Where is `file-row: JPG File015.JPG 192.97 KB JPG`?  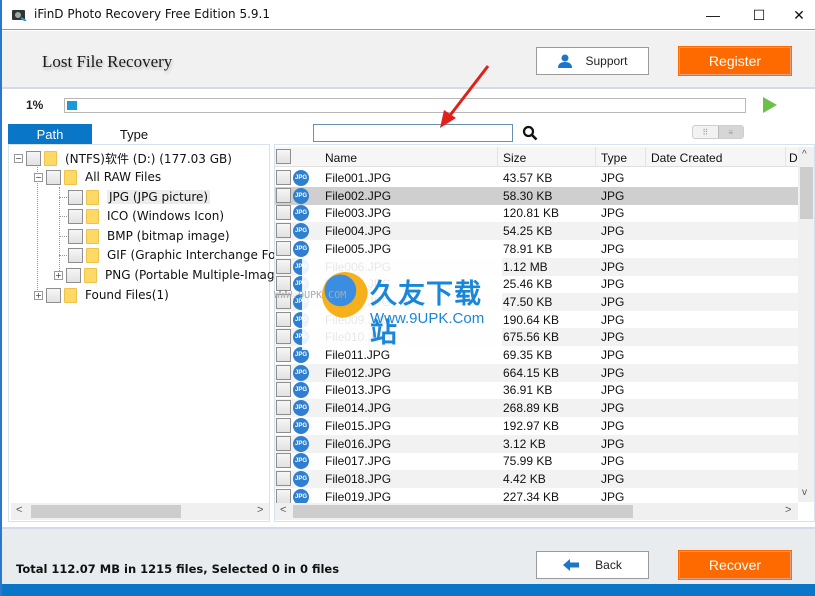
file-row: JPG File015.JPG 192.97 KB JPG is located at coordinates (536, 426).